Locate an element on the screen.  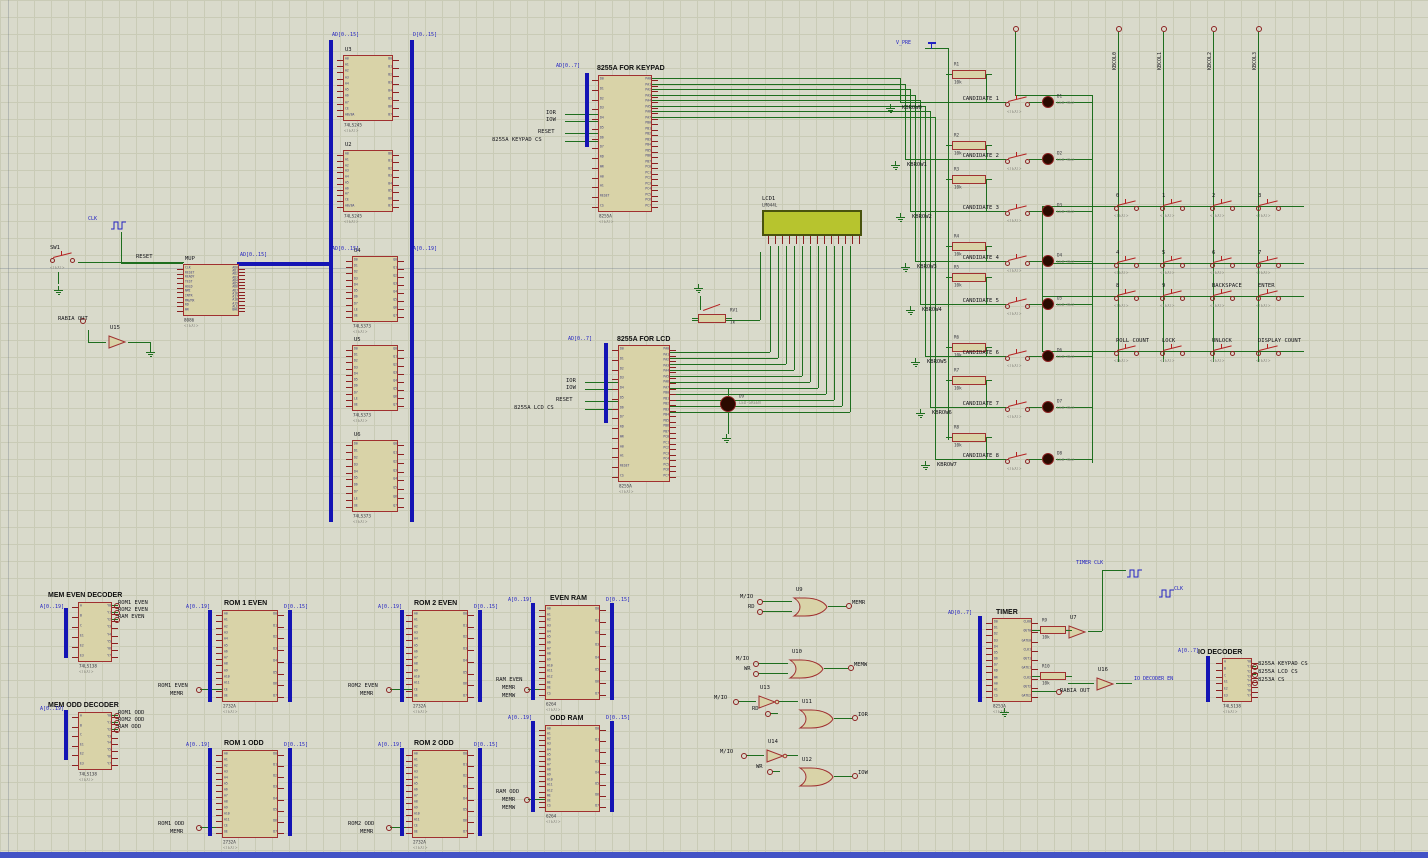
gate-U10 is located at coordinates (806, 671).